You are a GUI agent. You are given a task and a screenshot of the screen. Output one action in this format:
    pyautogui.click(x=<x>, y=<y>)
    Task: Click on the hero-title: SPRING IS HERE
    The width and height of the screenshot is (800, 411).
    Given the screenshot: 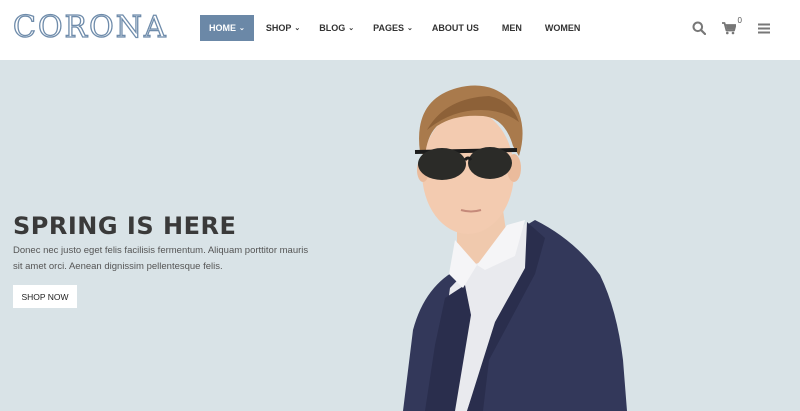 What is the action you would take?
    pyautogui.click(x=125, y=226)
    